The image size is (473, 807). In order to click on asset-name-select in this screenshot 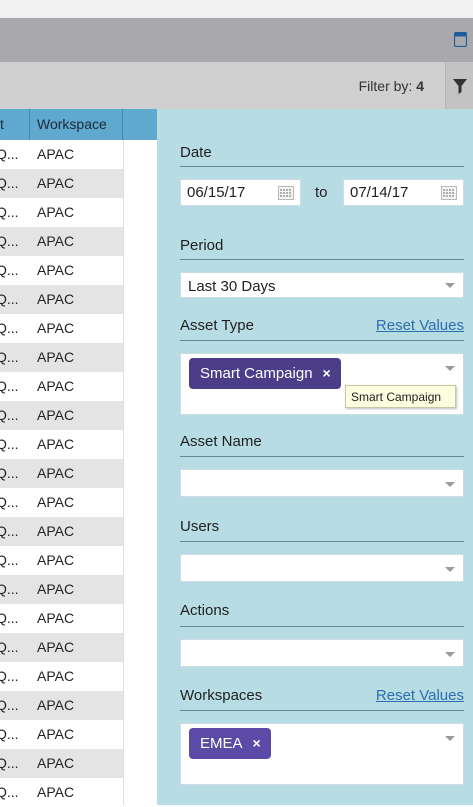, I will do `click(322, 483)`.